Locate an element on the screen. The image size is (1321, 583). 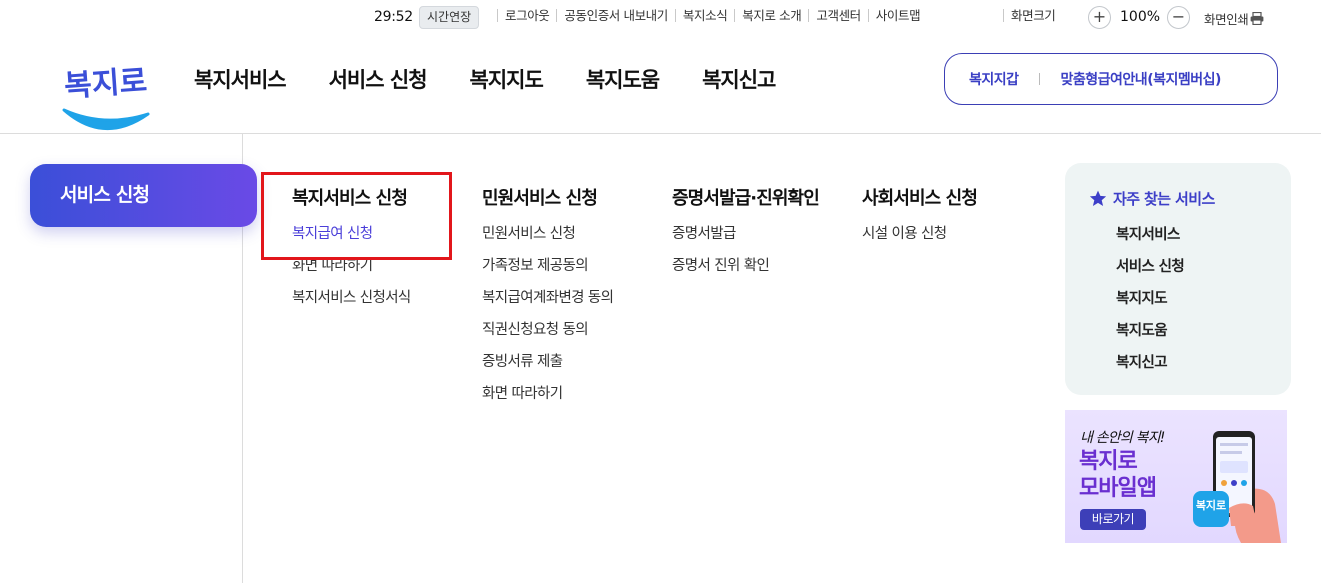
quick-links: 복지지갑 맞춤형급여안내(복지멤버십) is located at coordinates (1111, 79).